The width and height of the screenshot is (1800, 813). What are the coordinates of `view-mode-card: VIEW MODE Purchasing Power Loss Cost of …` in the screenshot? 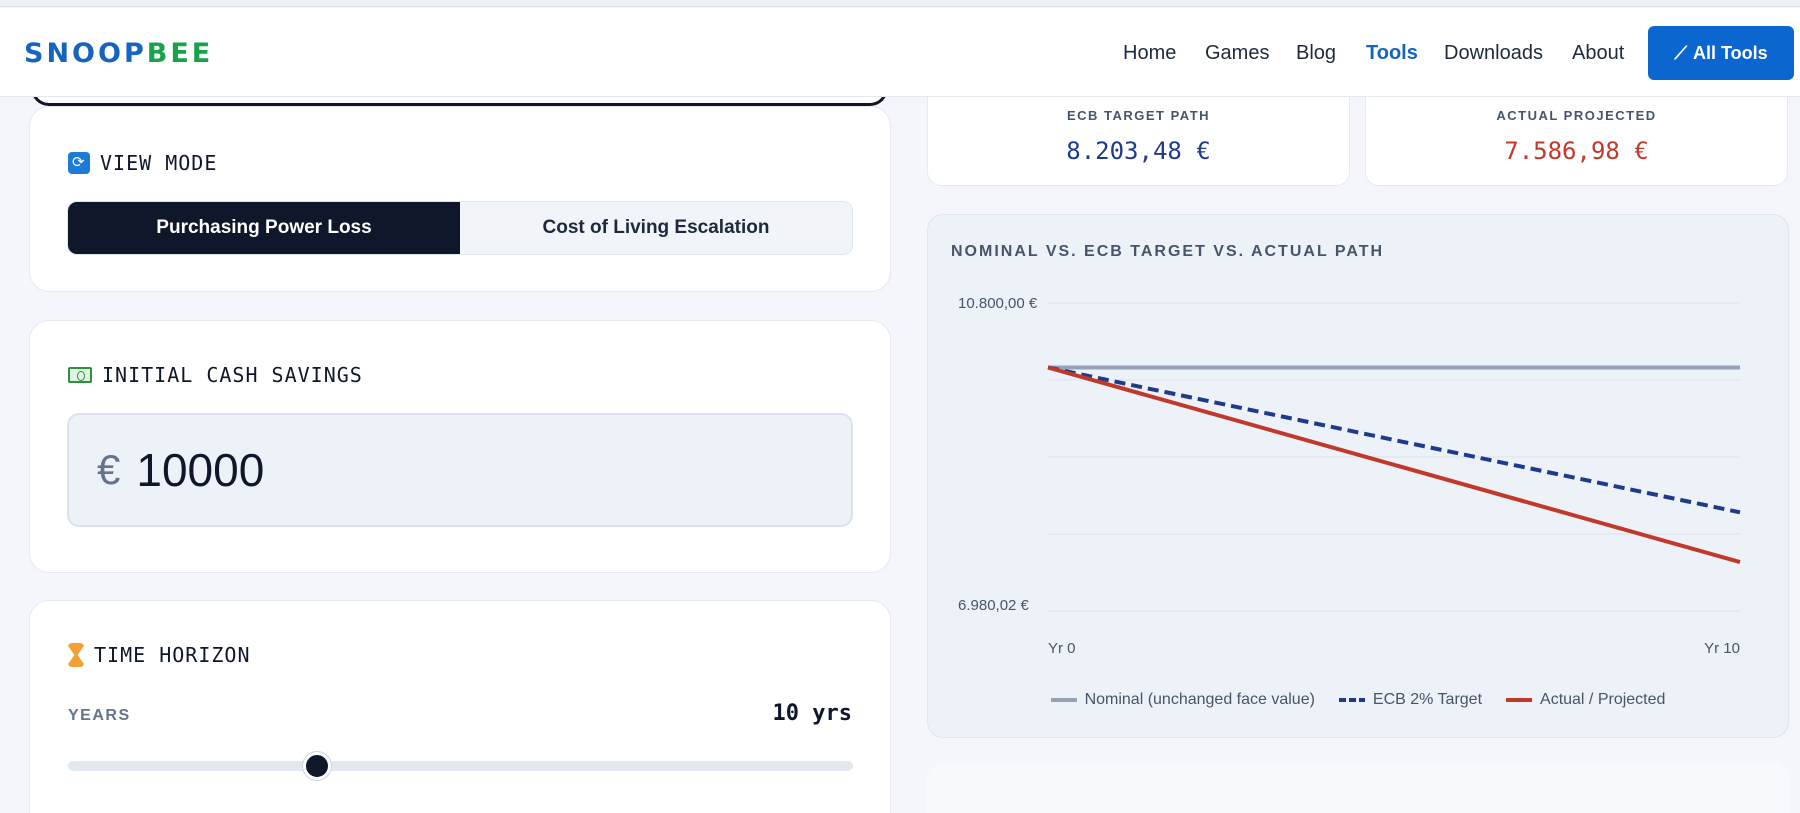 It's located at (460, 199).